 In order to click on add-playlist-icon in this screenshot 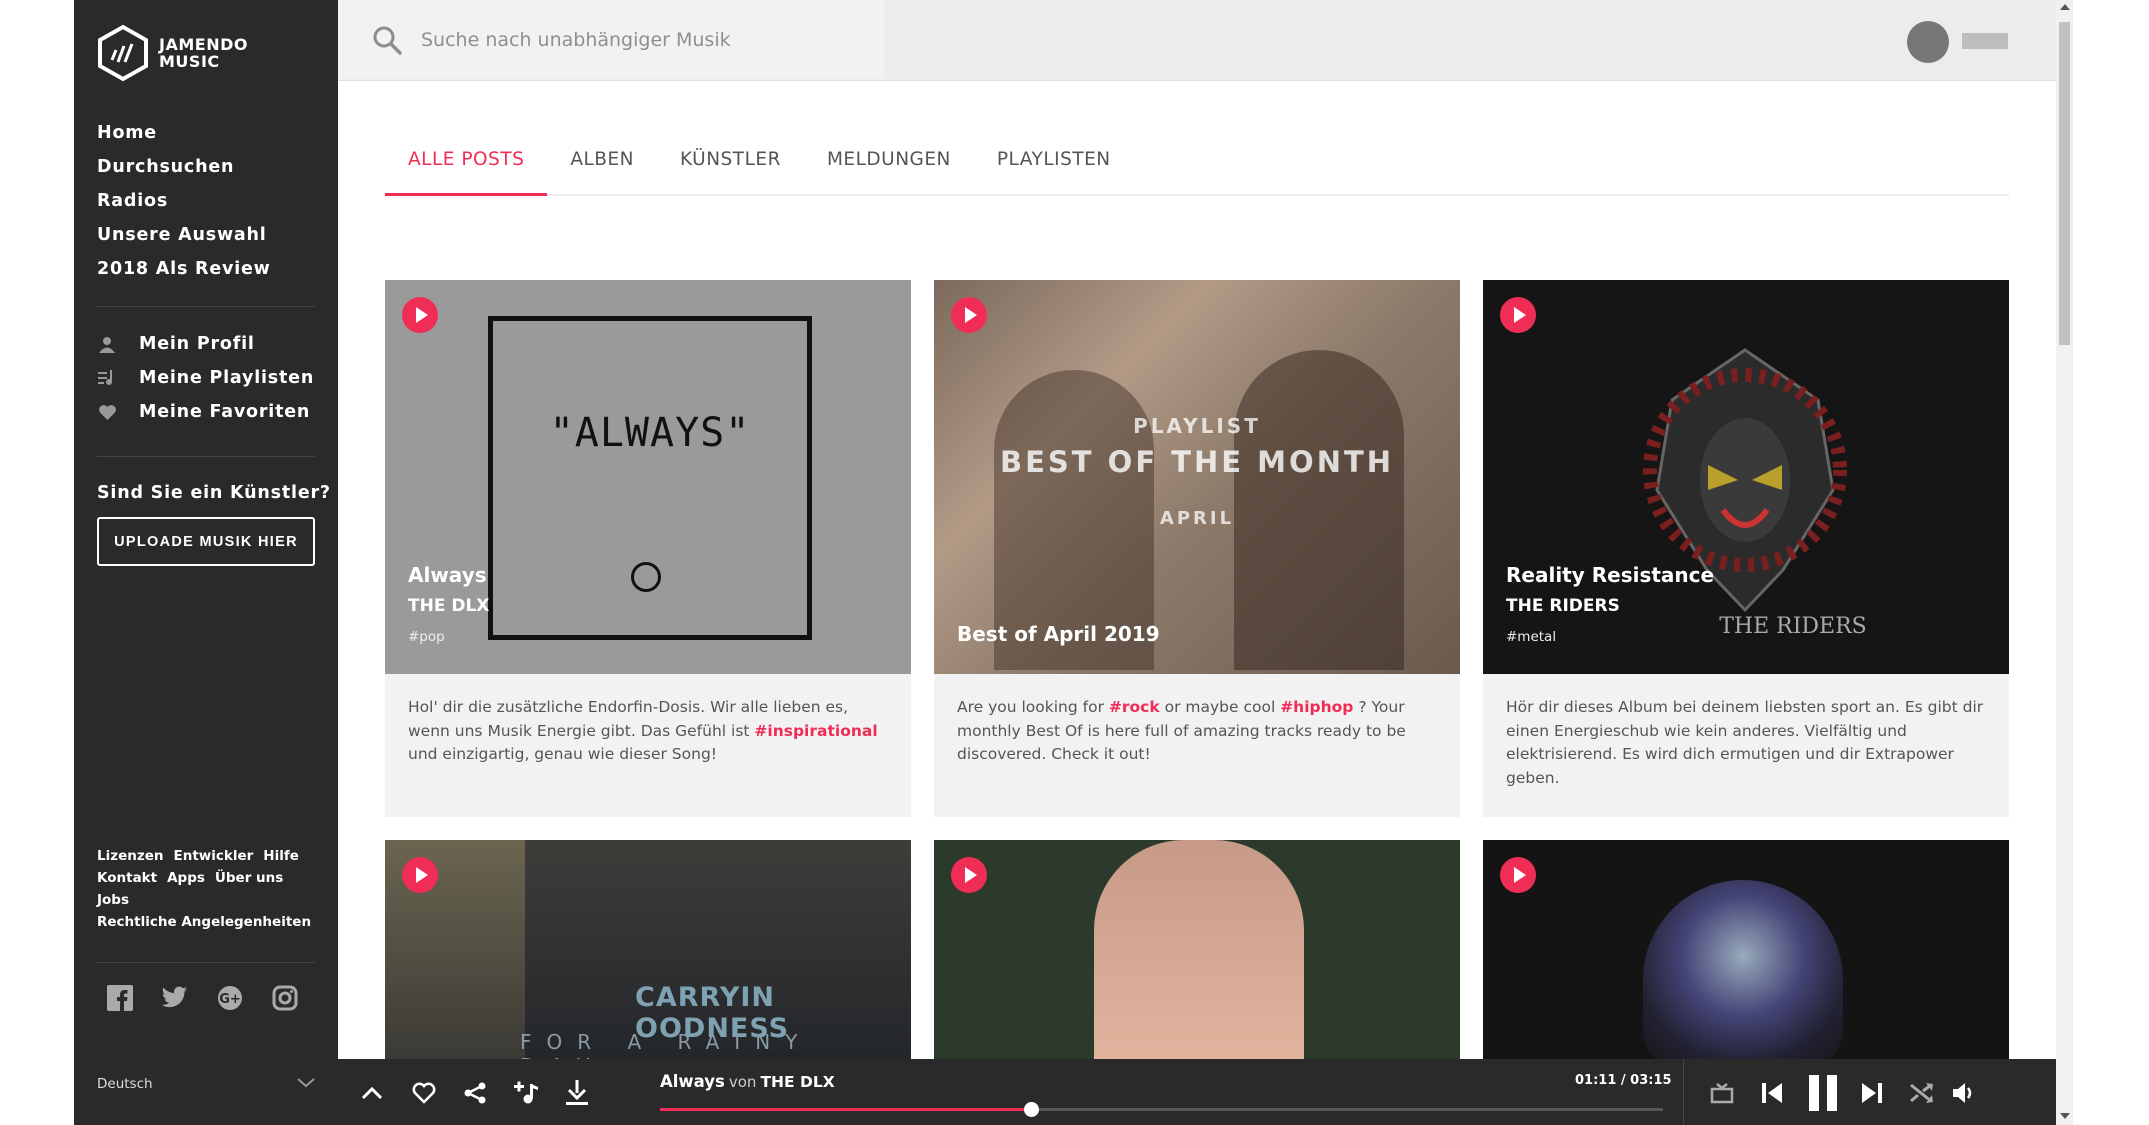, I will do `click(526, 1092)`.